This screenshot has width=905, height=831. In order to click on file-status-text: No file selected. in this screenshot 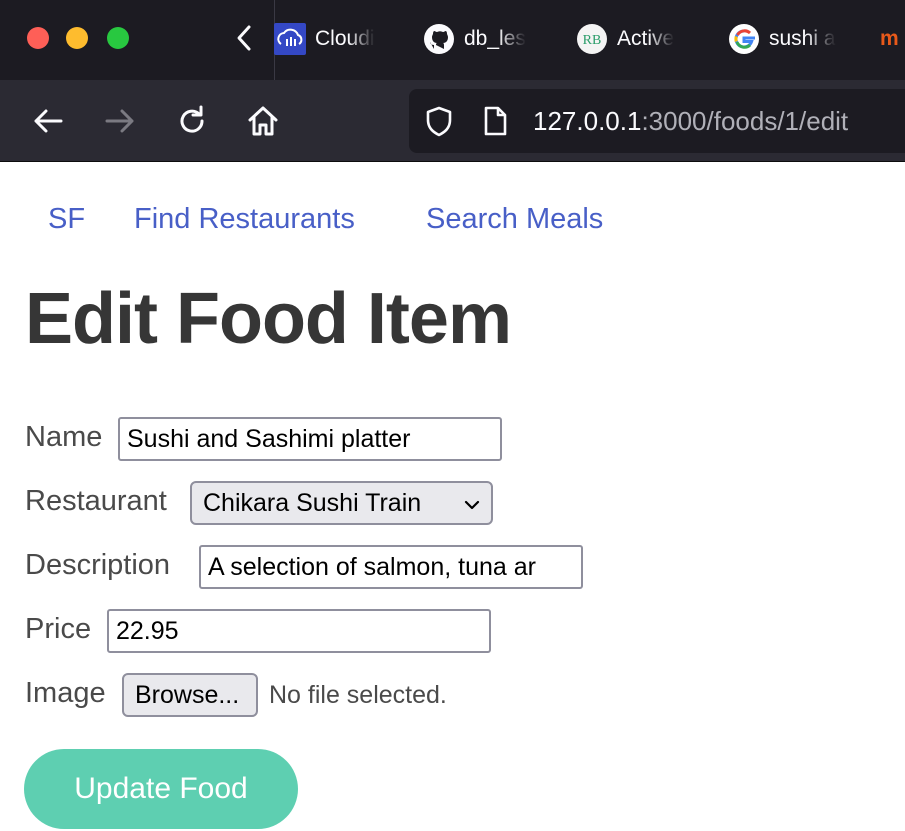, I will do `click(358, 695)`.